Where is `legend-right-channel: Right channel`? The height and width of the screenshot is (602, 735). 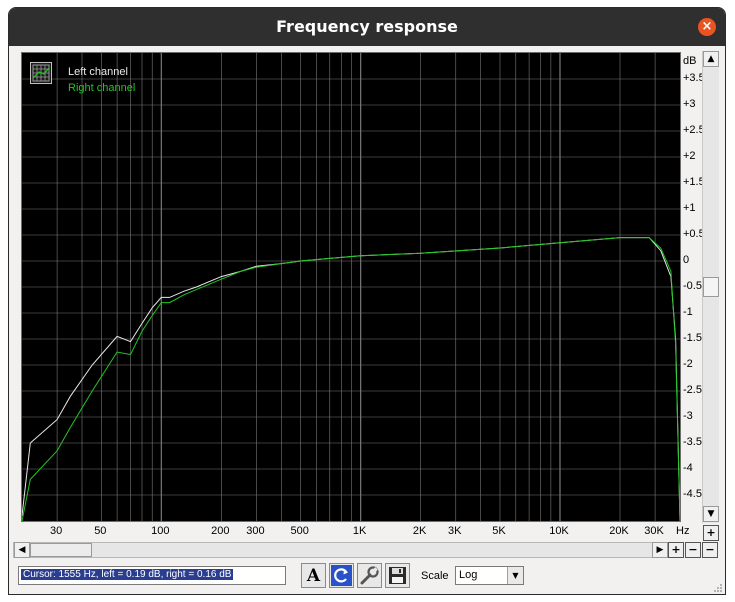 legend-right-channel: Right channel is located at coordinates (102, 88).